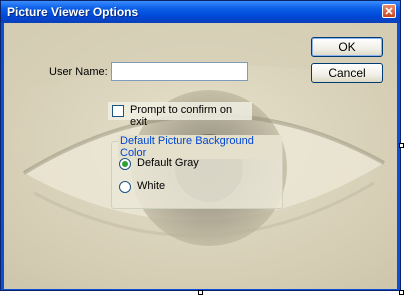  Describe the element at coordinates (168, 163) in the screenshot. I see `radio-default-gray-label: Default Gray` at that location.